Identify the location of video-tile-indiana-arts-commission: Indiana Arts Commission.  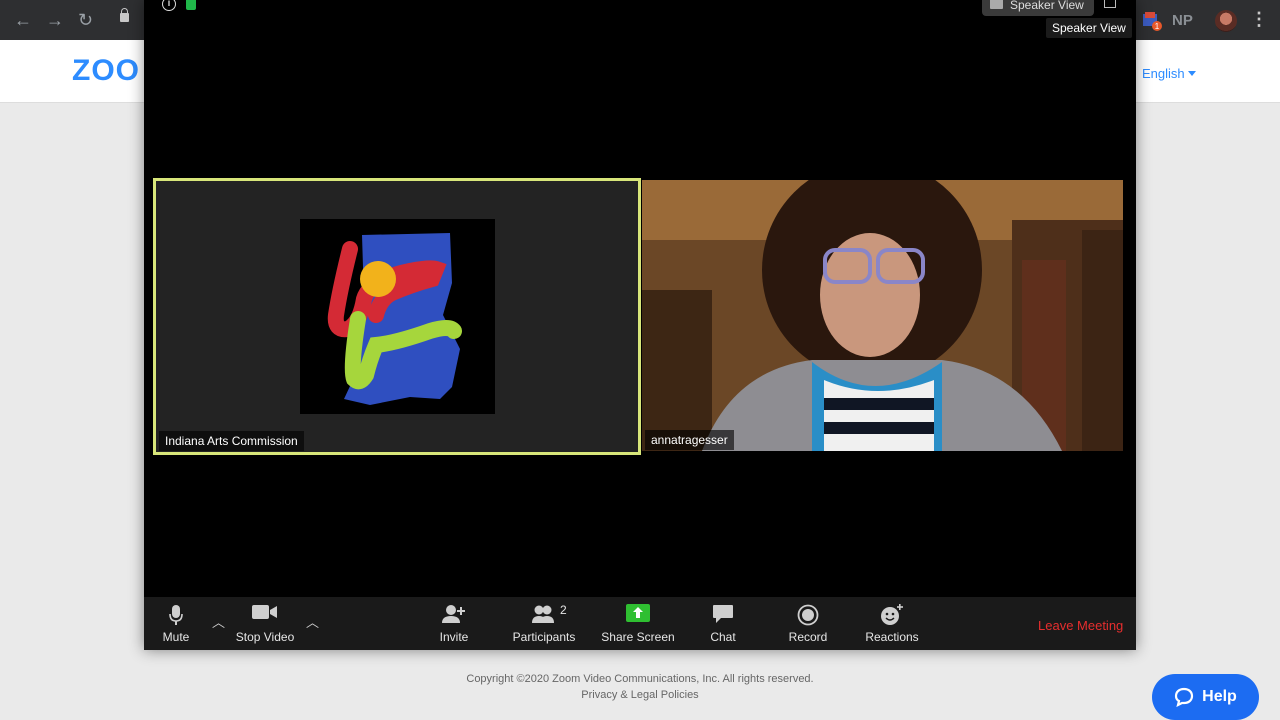
(397, 316).